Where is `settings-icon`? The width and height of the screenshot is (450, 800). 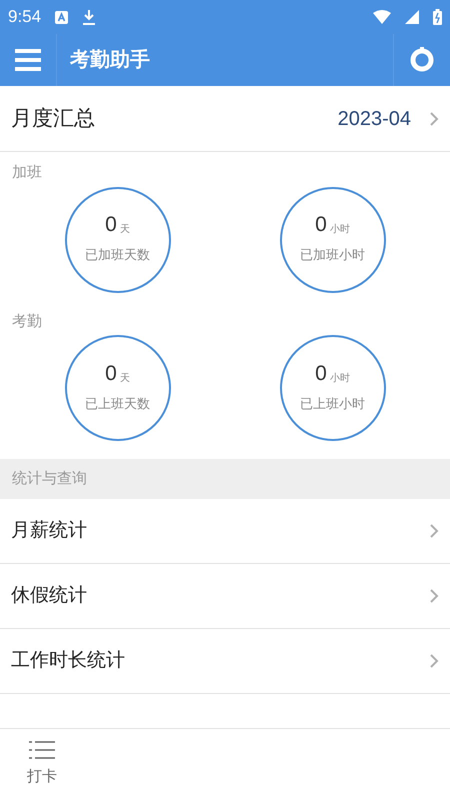
settings-icon is located at coordinates (422, 60).